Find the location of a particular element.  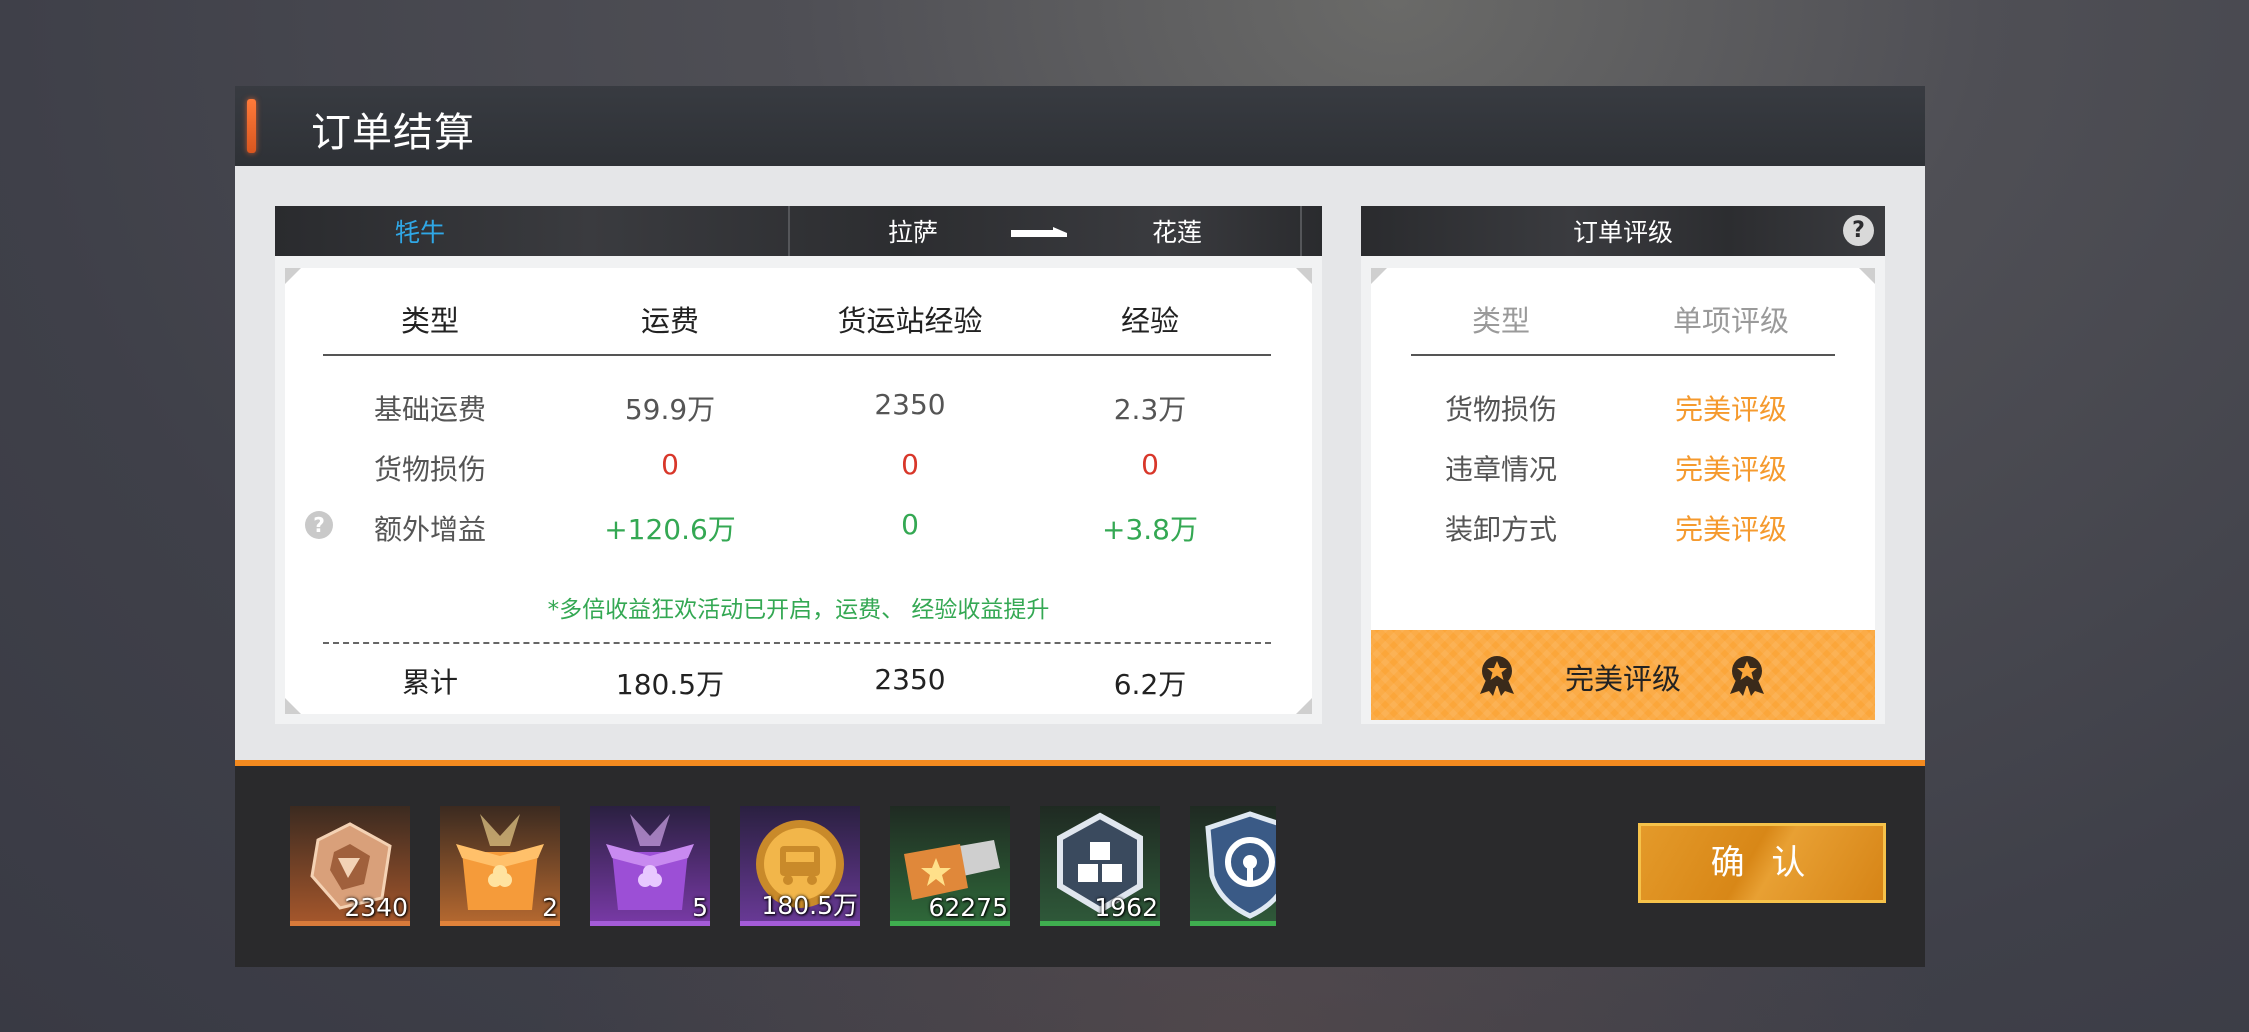

reward-item: 62275 is located at coordinates (950, 866).